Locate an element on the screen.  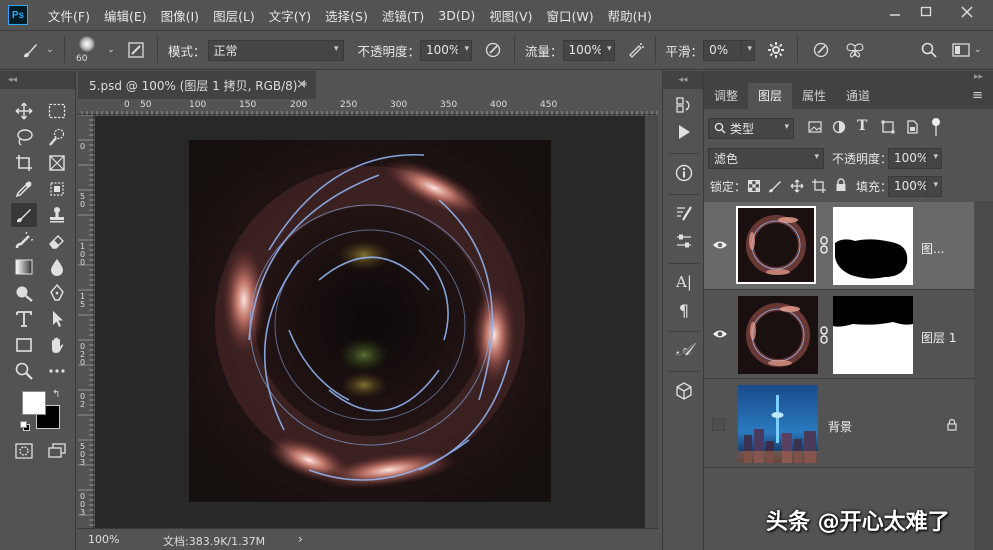
tab-properties: 属性 is located at coordinates (814, 96).